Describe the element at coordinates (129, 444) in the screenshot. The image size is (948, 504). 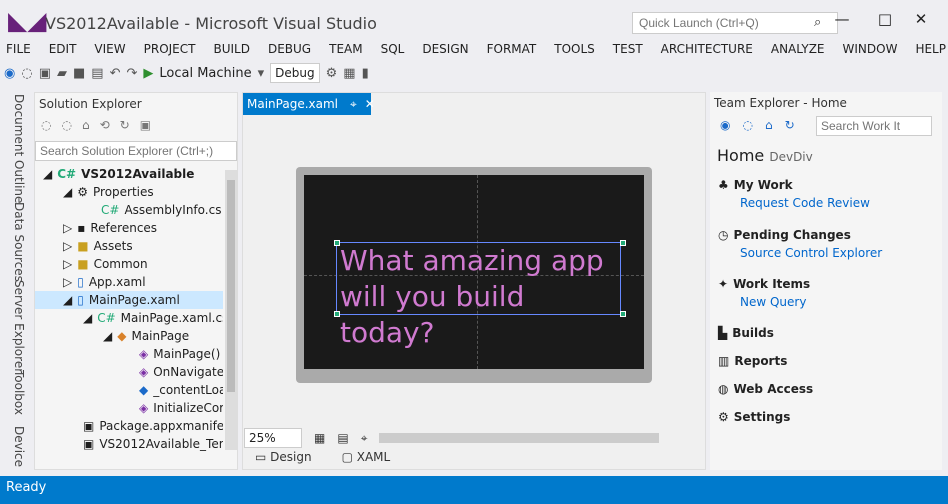
I see `tree-item: ▣VS2012Available_Temp` at that location.